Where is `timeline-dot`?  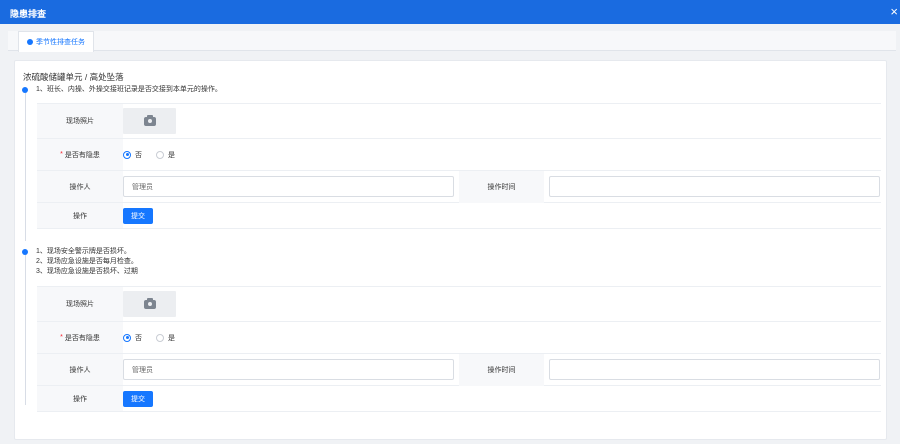 timeline-dot is located at coordinates (25, 90).